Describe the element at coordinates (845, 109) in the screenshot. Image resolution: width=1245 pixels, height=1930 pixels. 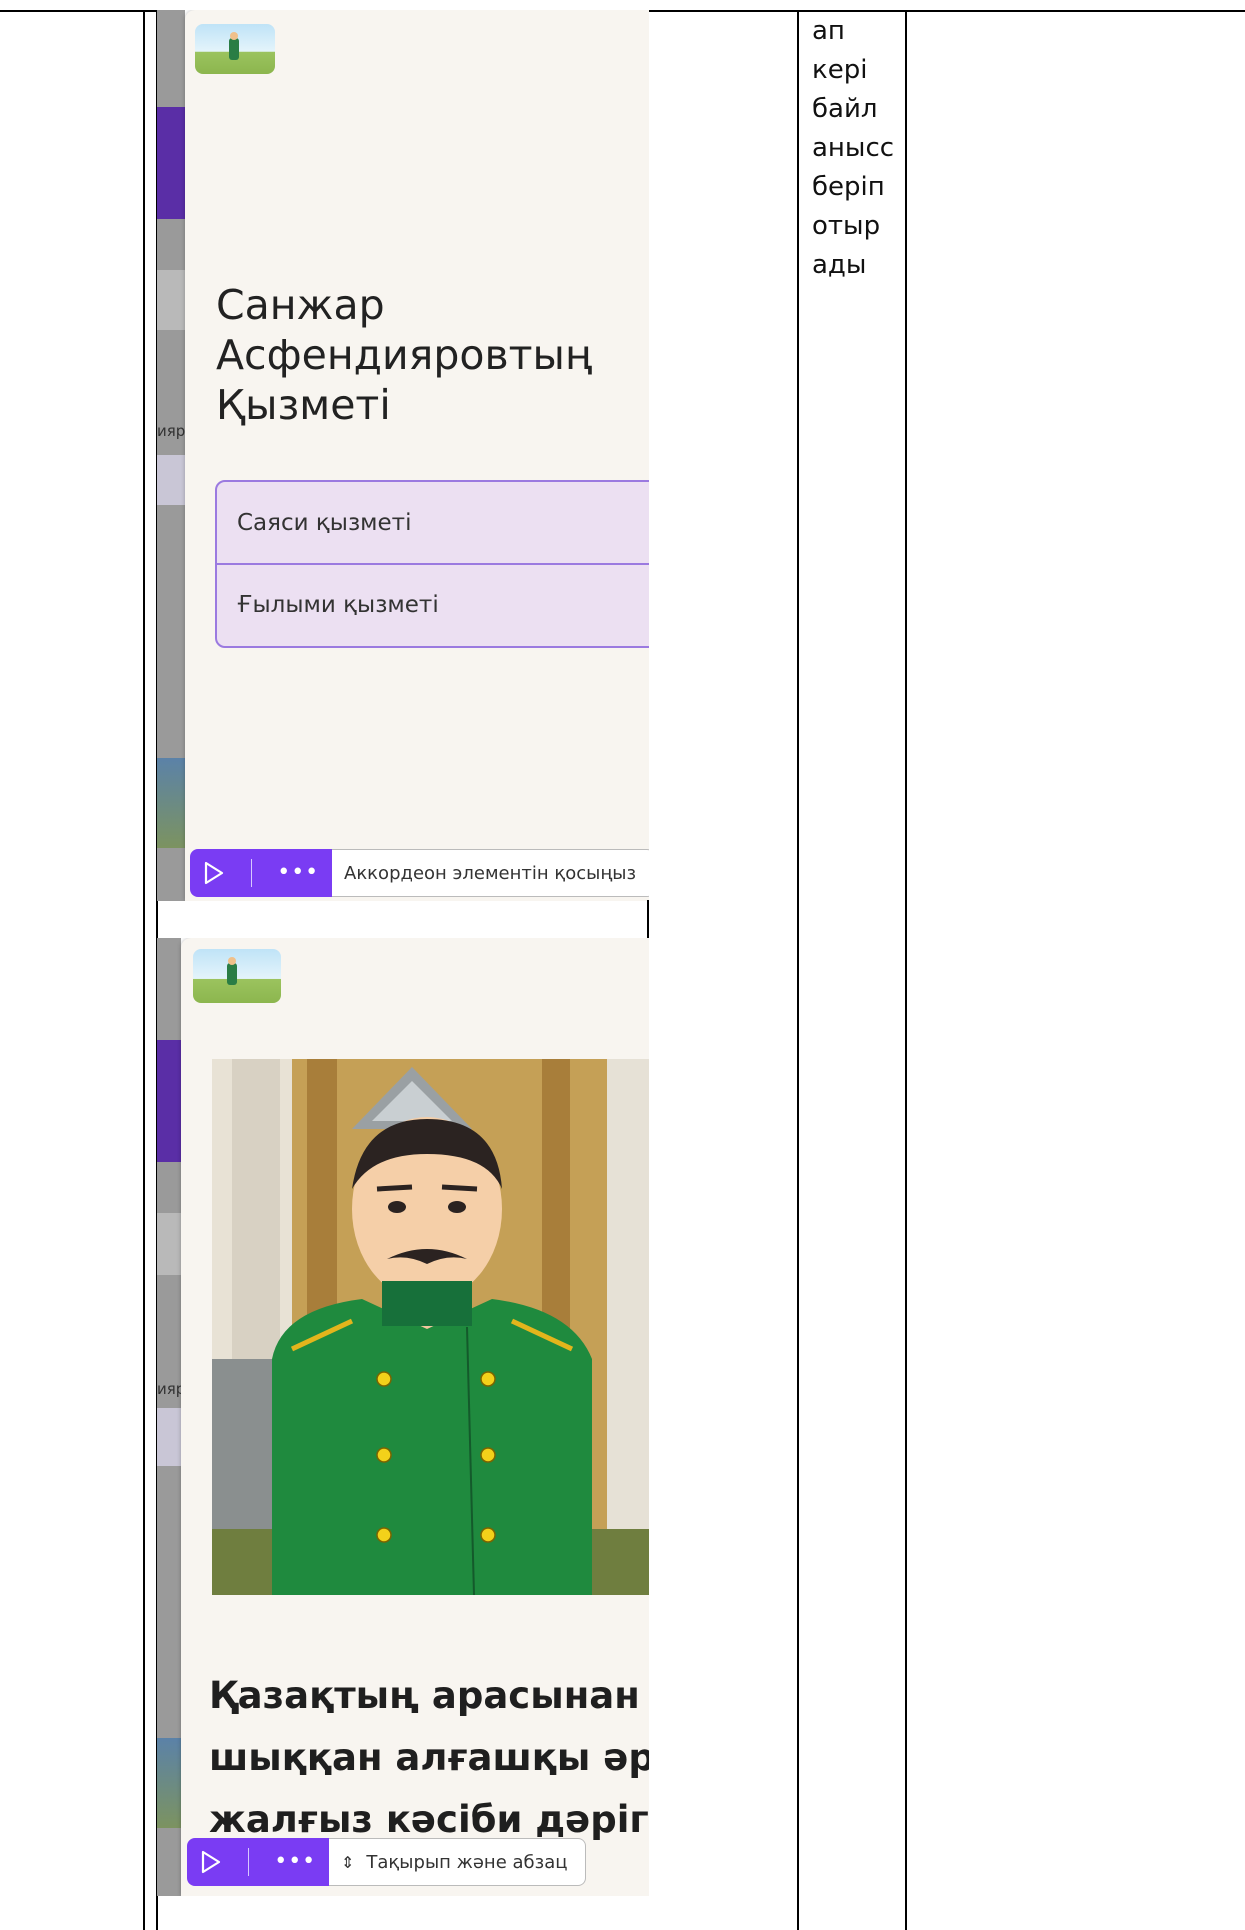
I see `feedback-line: байл` at that location.